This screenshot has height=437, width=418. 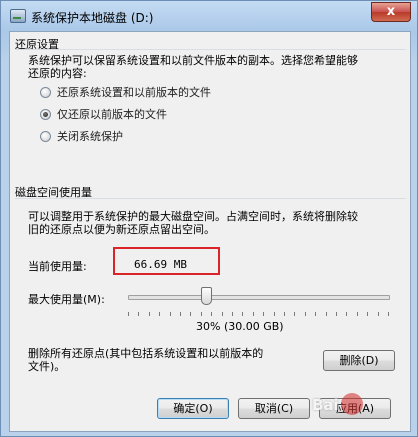 What do you see at coordinates (146, 353) in the screenshot?
I see `delete-description-line1: 删除所有还原点(其中包括系统设置和以前版本的` at bounding box center [146, 353].